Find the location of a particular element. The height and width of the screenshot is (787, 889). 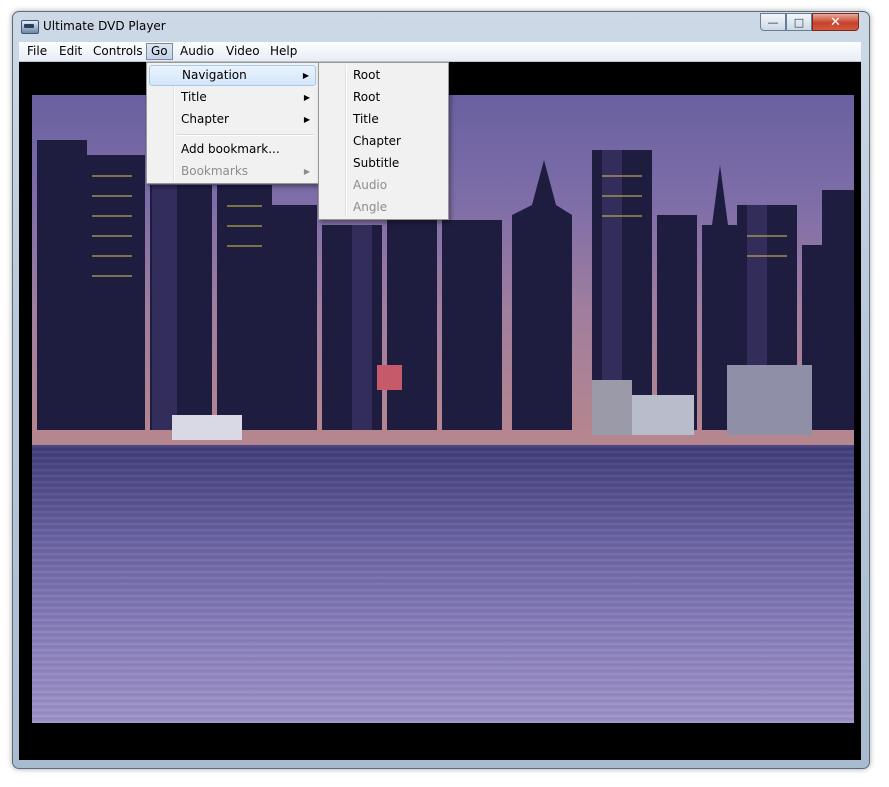

go-menu-item-label: Navigation is located at coordinates (214, 75).